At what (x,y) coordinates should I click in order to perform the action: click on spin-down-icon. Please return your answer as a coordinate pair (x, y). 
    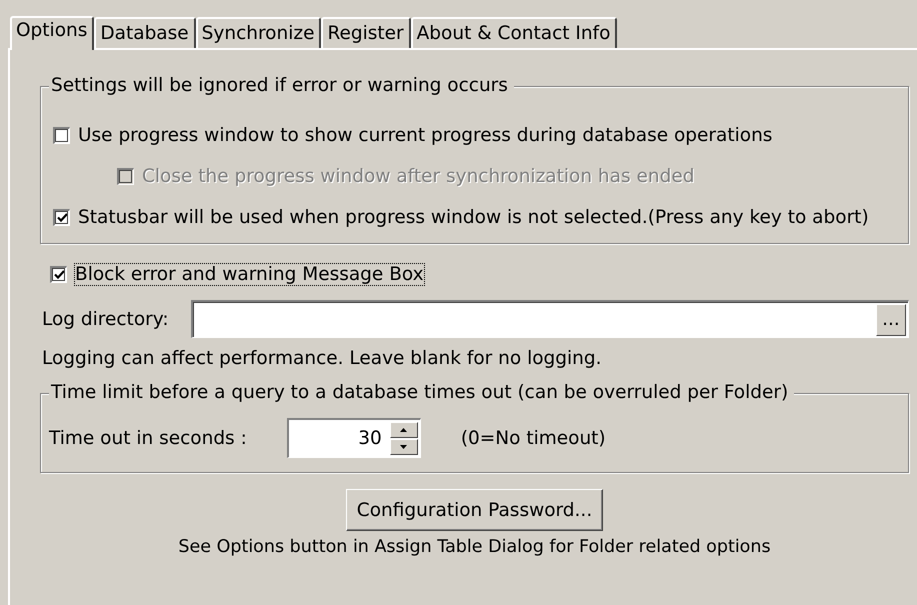
    Looking at the image, I should click on (404, 447).